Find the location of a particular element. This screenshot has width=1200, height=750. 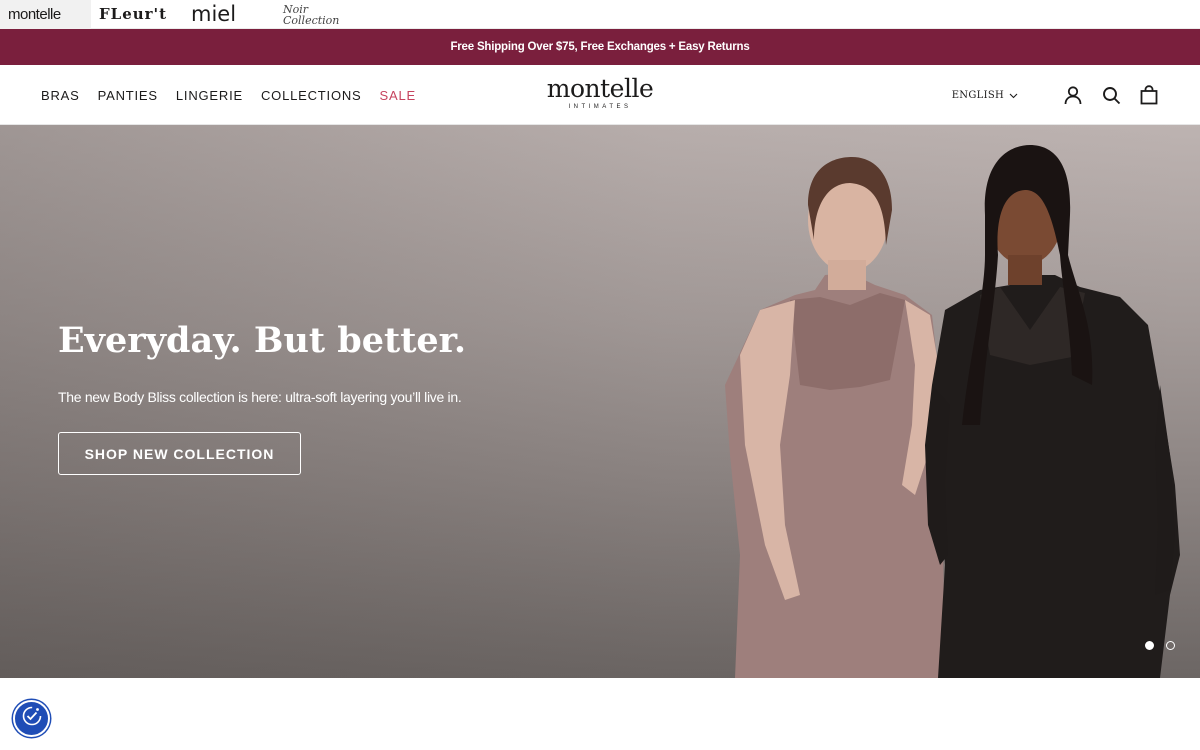

cta-label: SHOP NEW COLLECTION is located at coordinates (179, 453).